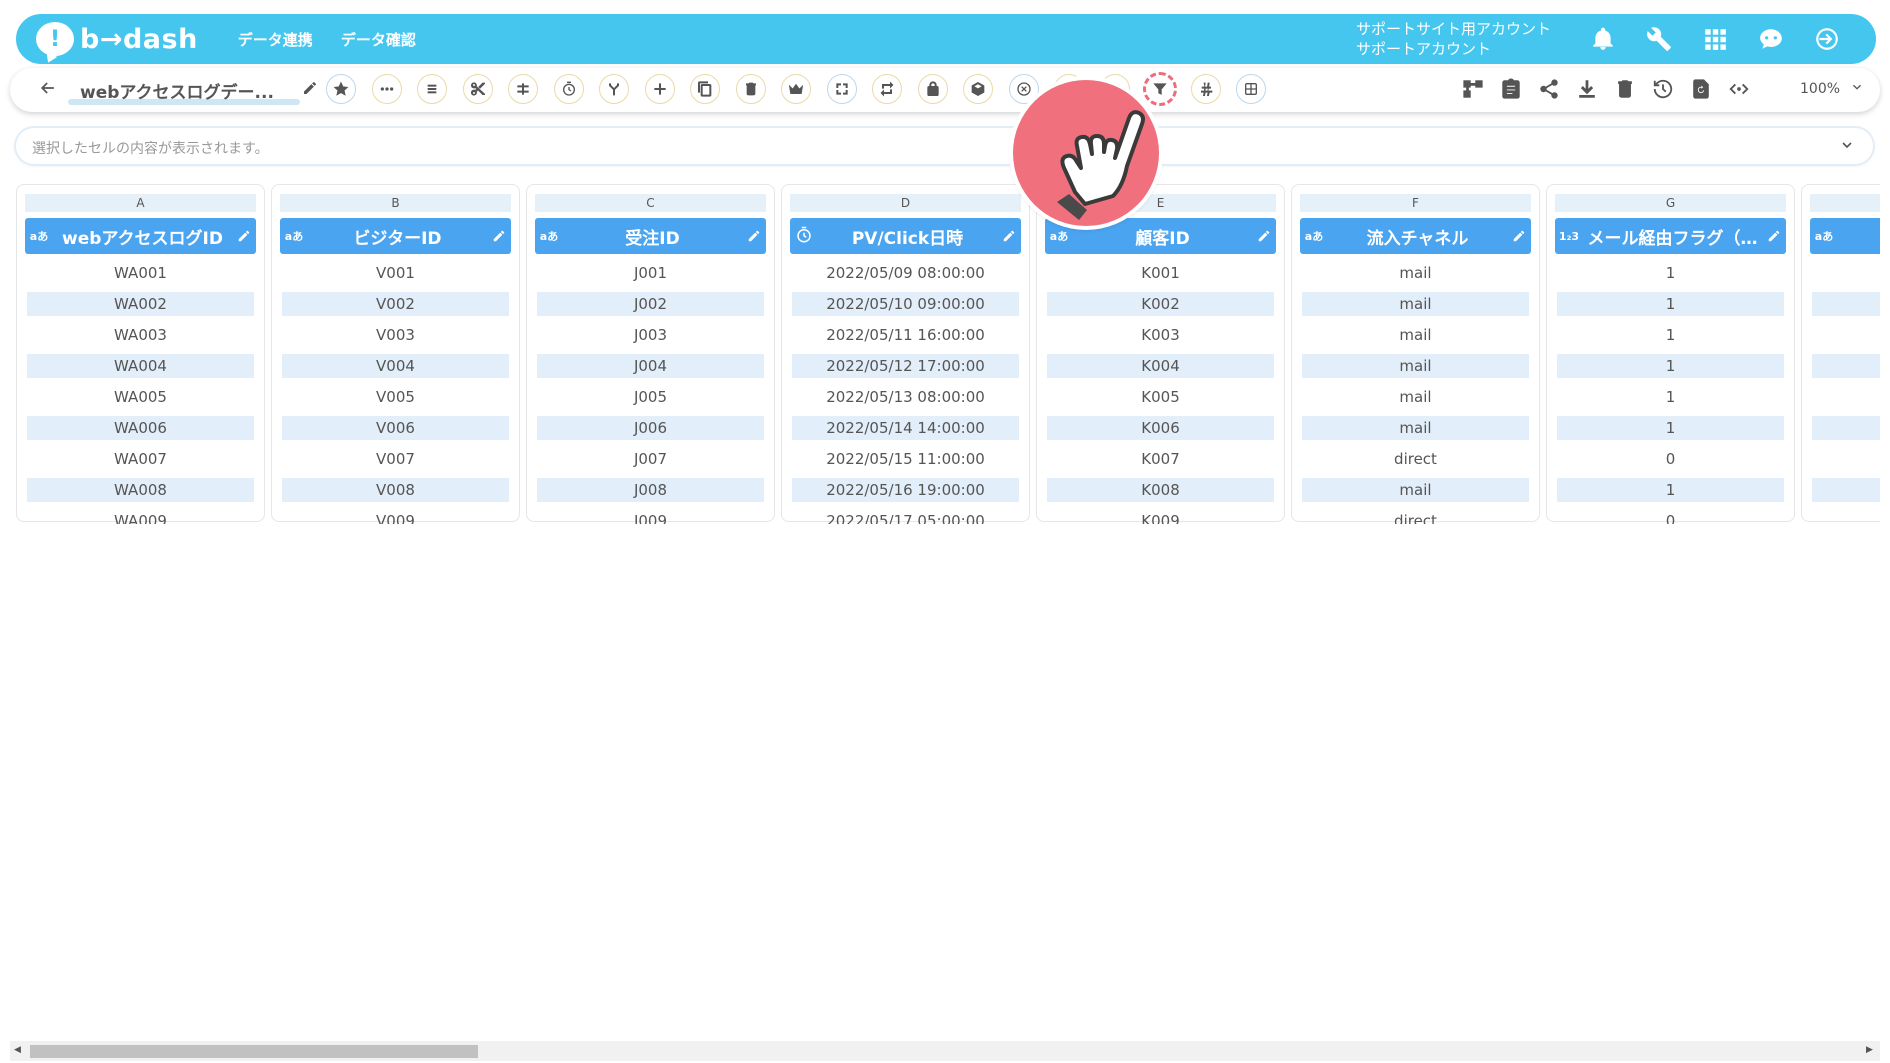 The height and width of the screenshot is (1063, 1890). I want to click on history-icon, so click(1663, 89).